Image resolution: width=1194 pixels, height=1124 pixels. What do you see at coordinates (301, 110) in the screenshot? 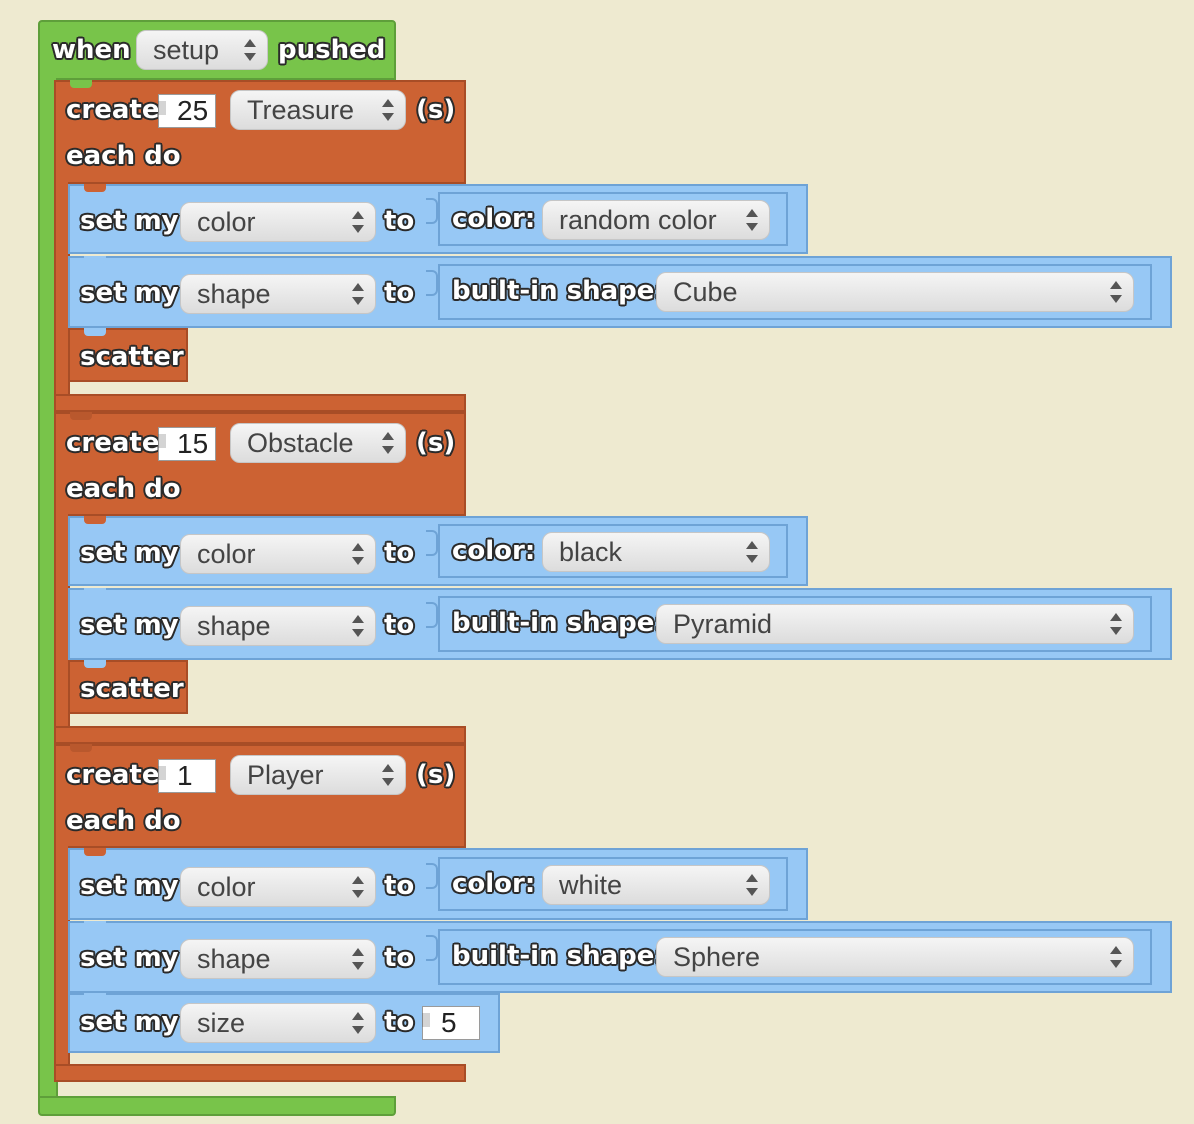
I see `breed-select-value: Treasure` at bounding box center [301, 110].